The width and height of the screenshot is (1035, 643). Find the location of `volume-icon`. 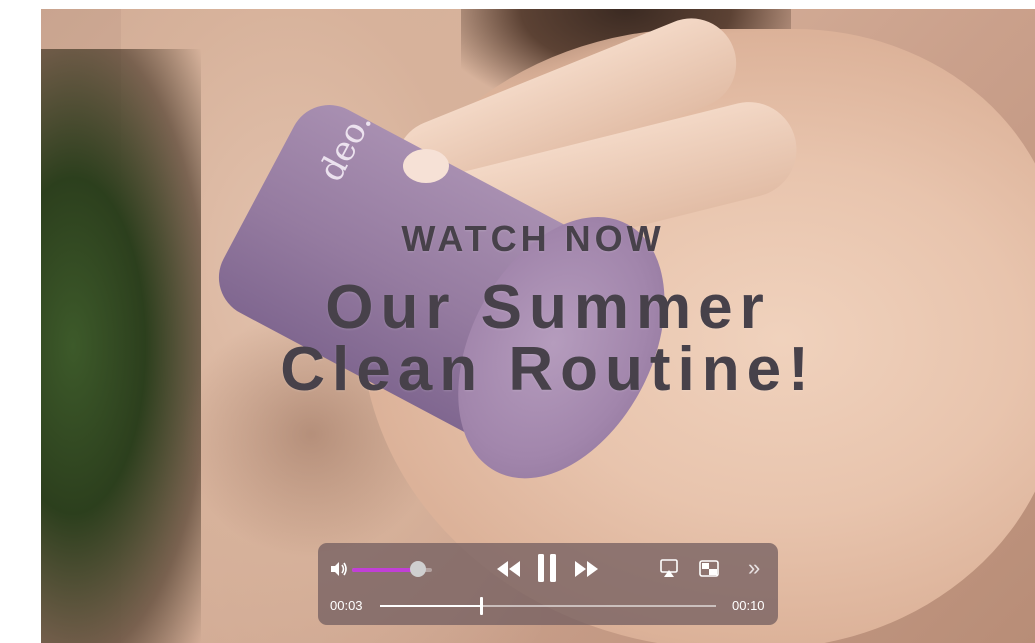

volume-icon is located at coordinates (339, 569).